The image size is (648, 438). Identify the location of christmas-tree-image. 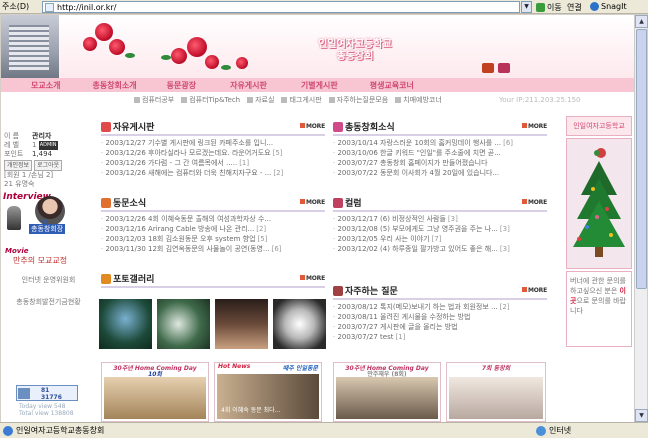
(599, 203).